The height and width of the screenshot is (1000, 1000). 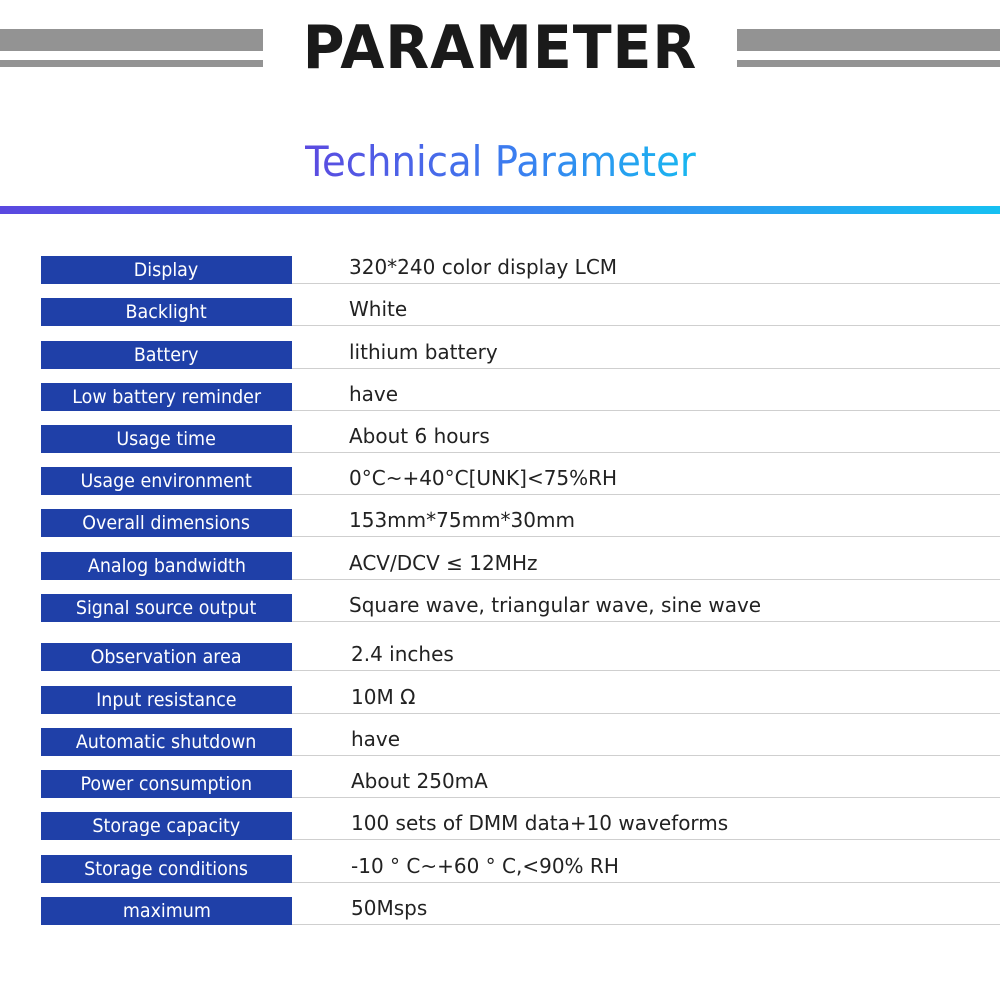 What do you see at coordinates (500, 161) in the screenshot?
I see `section-subtitle: Technical Parameter` at bounding box center [500, 161].